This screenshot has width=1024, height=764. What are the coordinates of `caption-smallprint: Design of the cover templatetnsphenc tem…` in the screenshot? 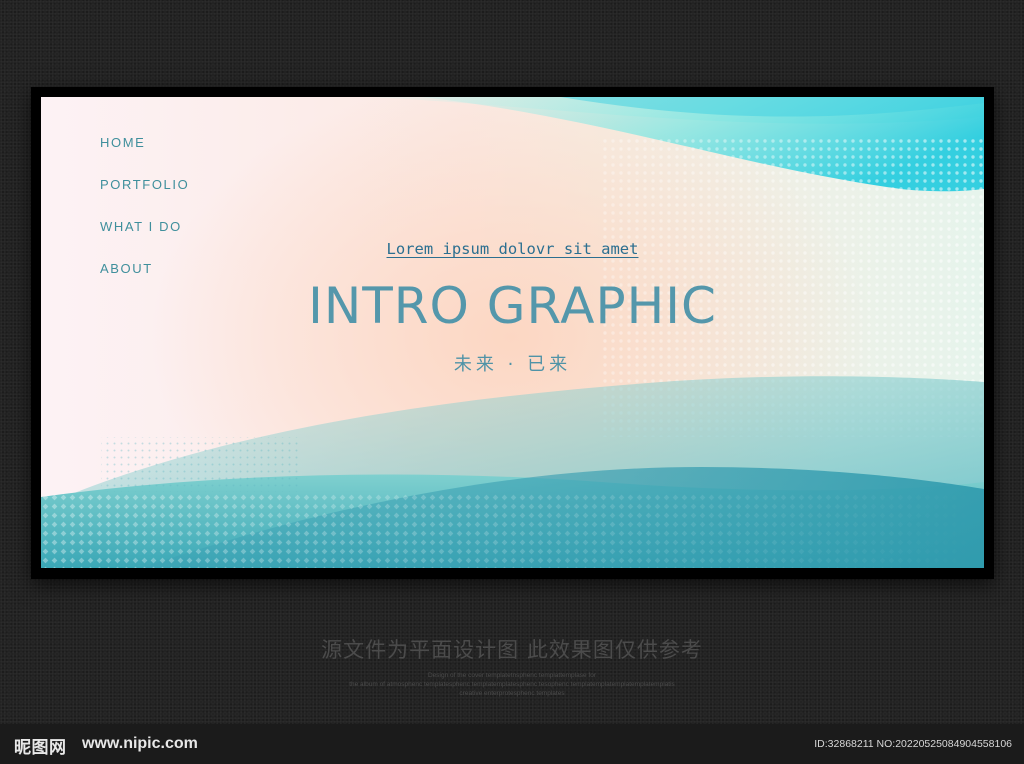 It's located at (512, 684).